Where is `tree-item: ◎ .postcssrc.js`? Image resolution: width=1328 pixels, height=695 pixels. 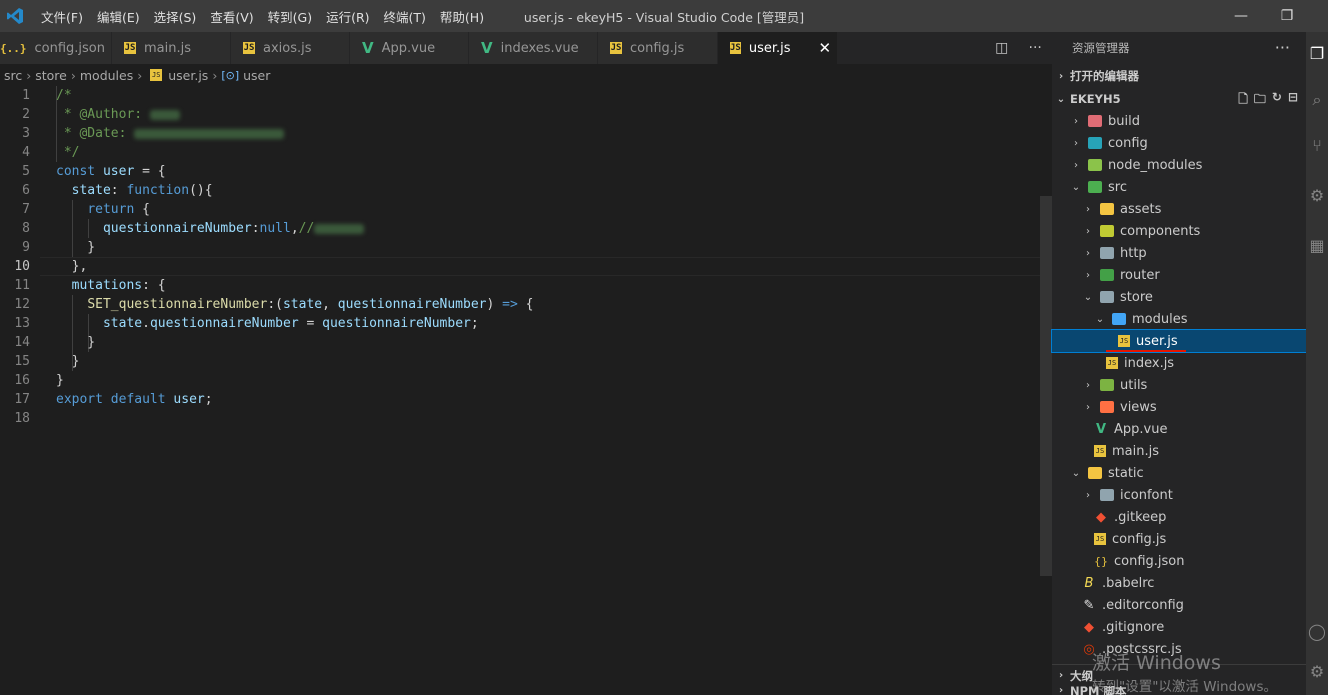
tree-item: ◎ .postcssrc.js is located at coordinates (1179, 649).